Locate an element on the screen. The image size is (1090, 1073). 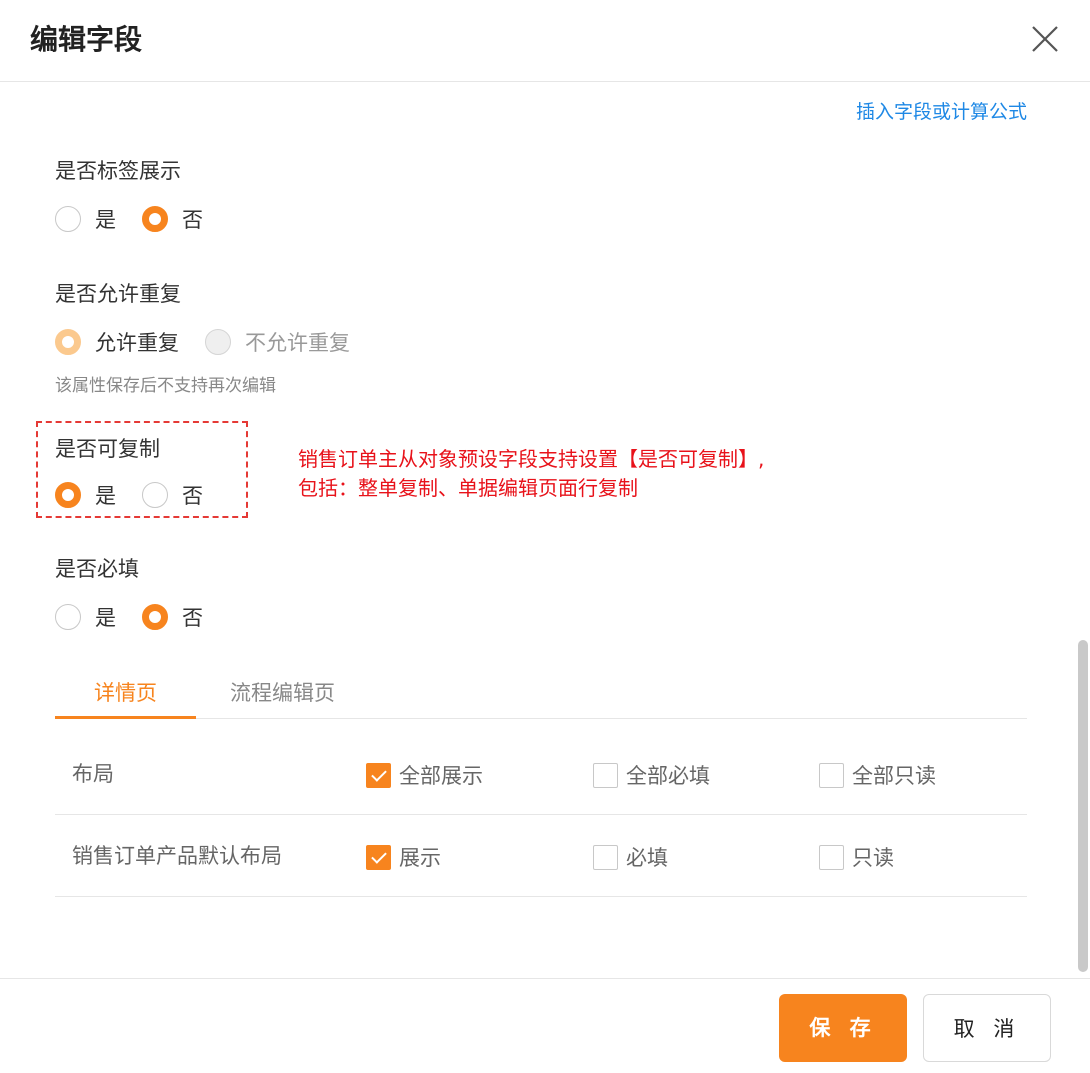
radio-label: 允许重复 is located at coordinates (137, 343).